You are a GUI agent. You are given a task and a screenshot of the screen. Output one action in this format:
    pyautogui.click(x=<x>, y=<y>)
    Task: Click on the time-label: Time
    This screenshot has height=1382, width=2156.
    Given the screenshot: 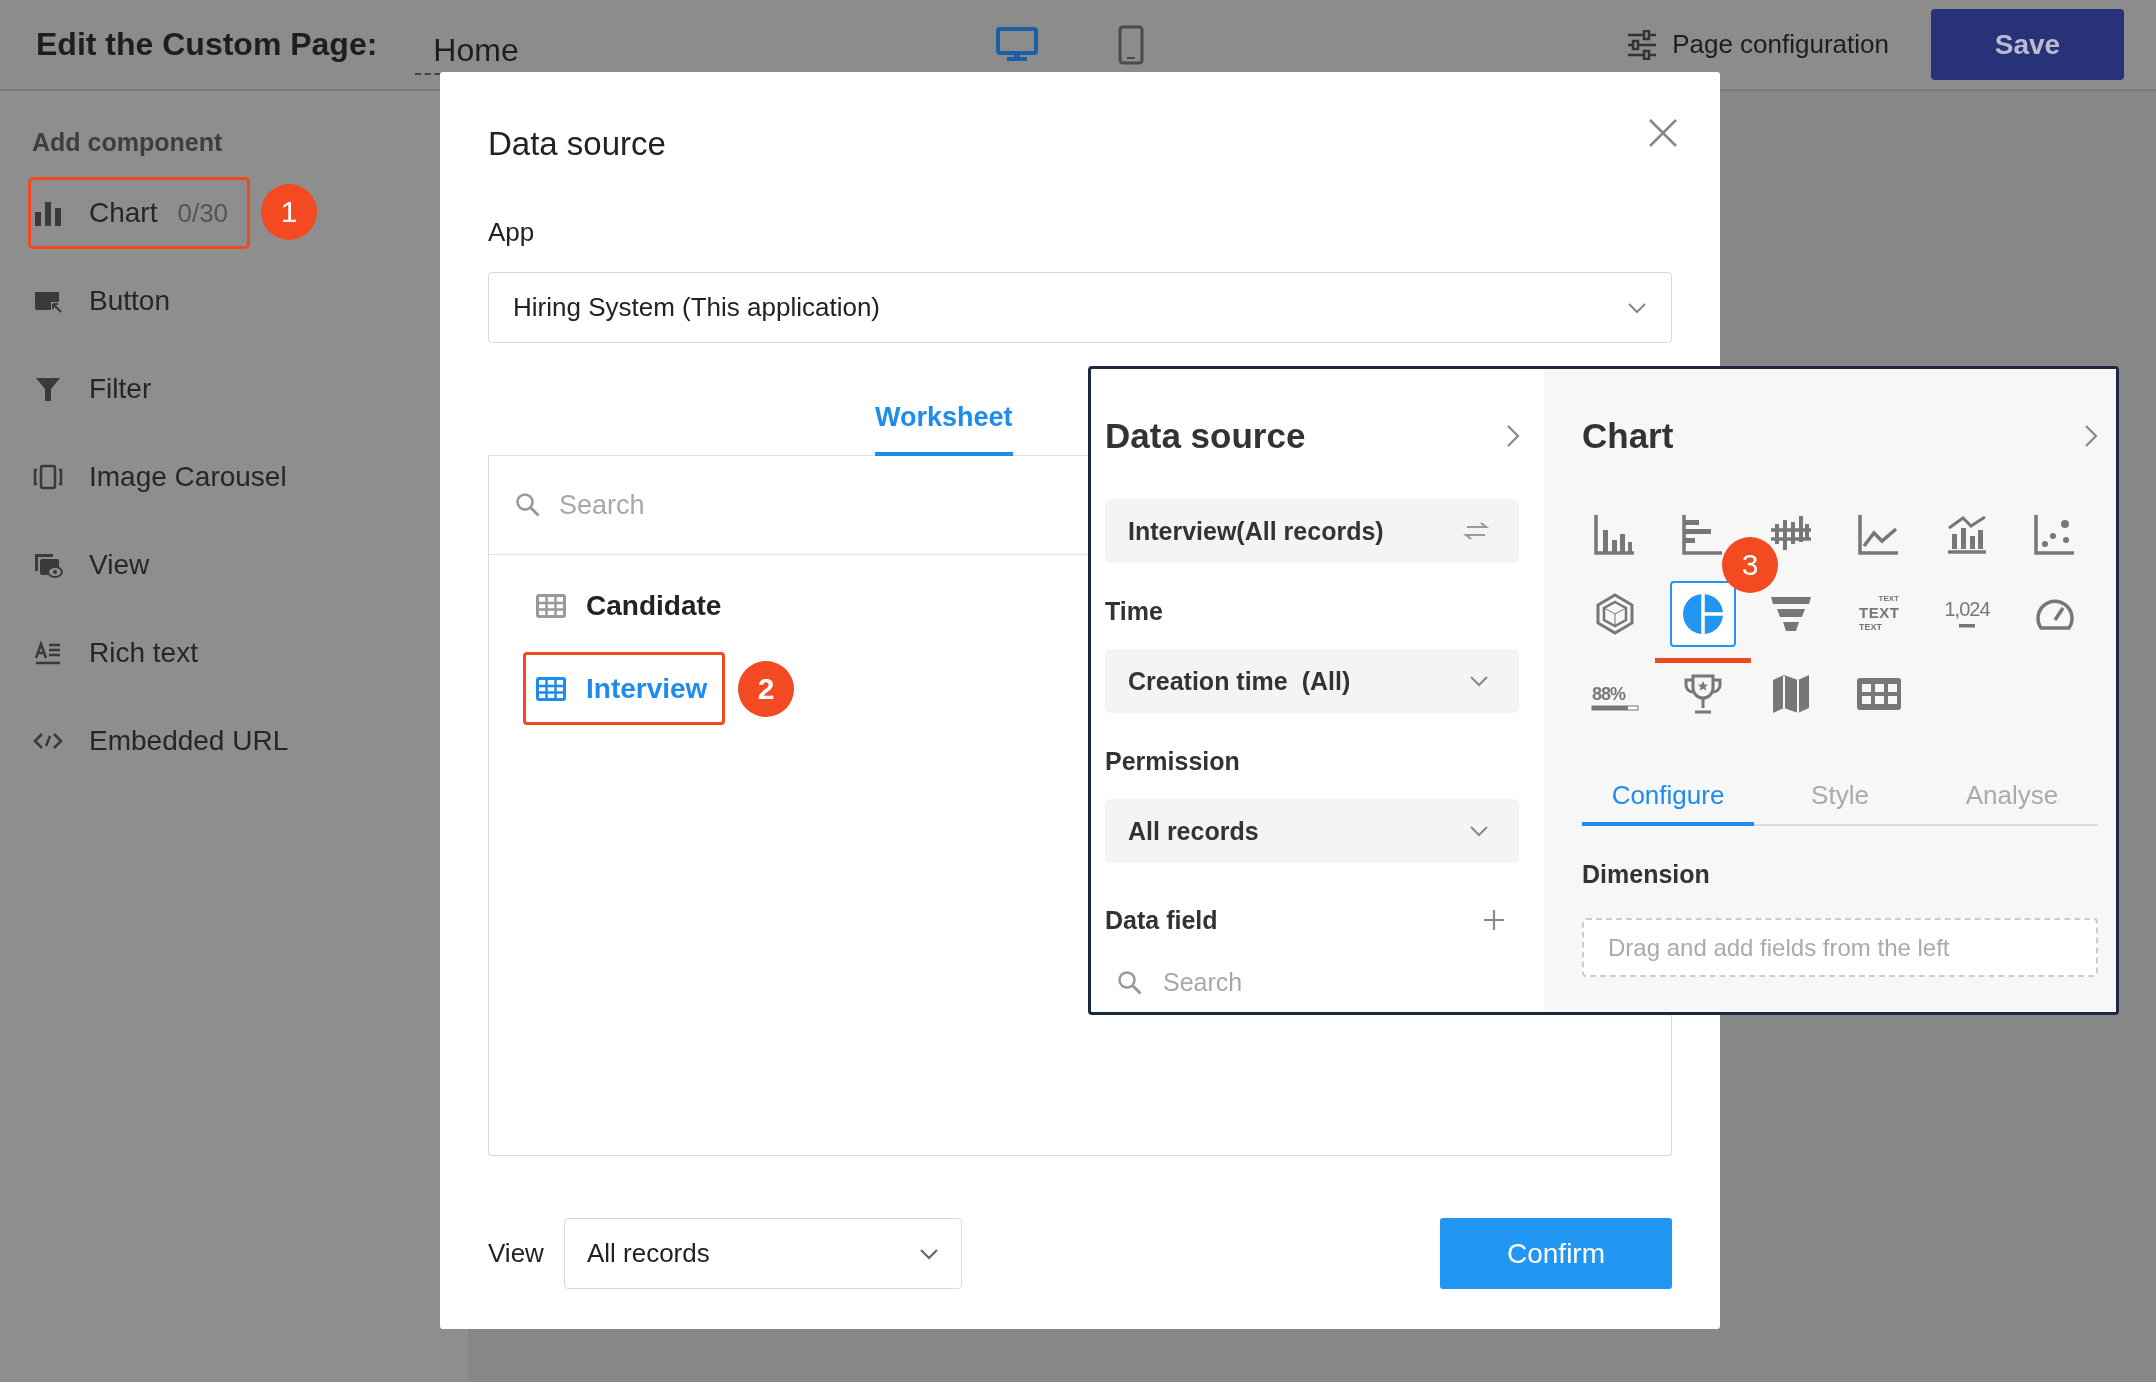 What is the action you would take?
    pyautogui.click(x=1134, y=611)
    